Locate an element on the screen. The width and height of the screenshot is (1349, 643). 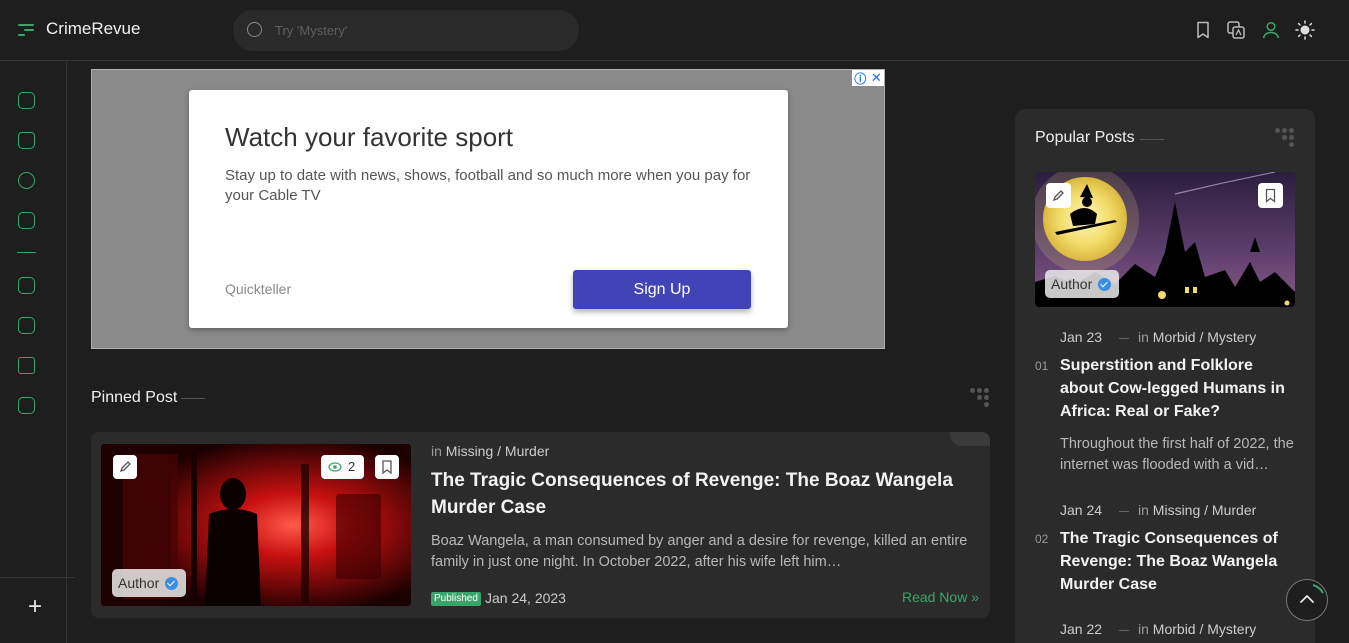
menu-icon is located at coordinates (26, 30).